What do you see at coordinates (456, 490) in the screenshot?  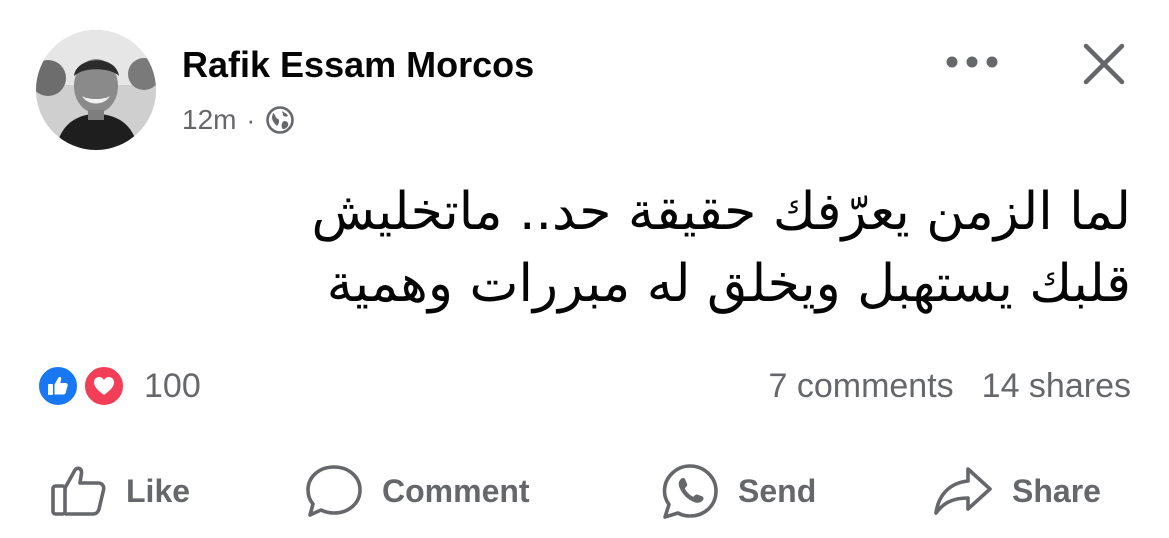 I see `comment-label: Comment` at bounding box center [456, 490].